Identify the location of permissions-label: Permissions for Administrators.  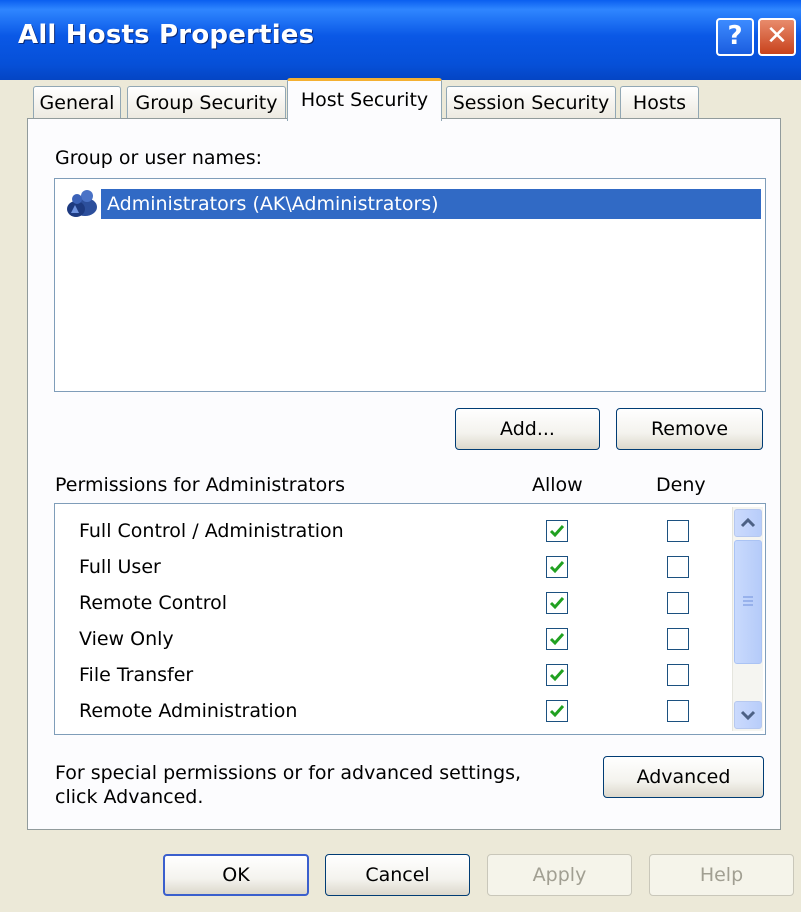
(200, 485).